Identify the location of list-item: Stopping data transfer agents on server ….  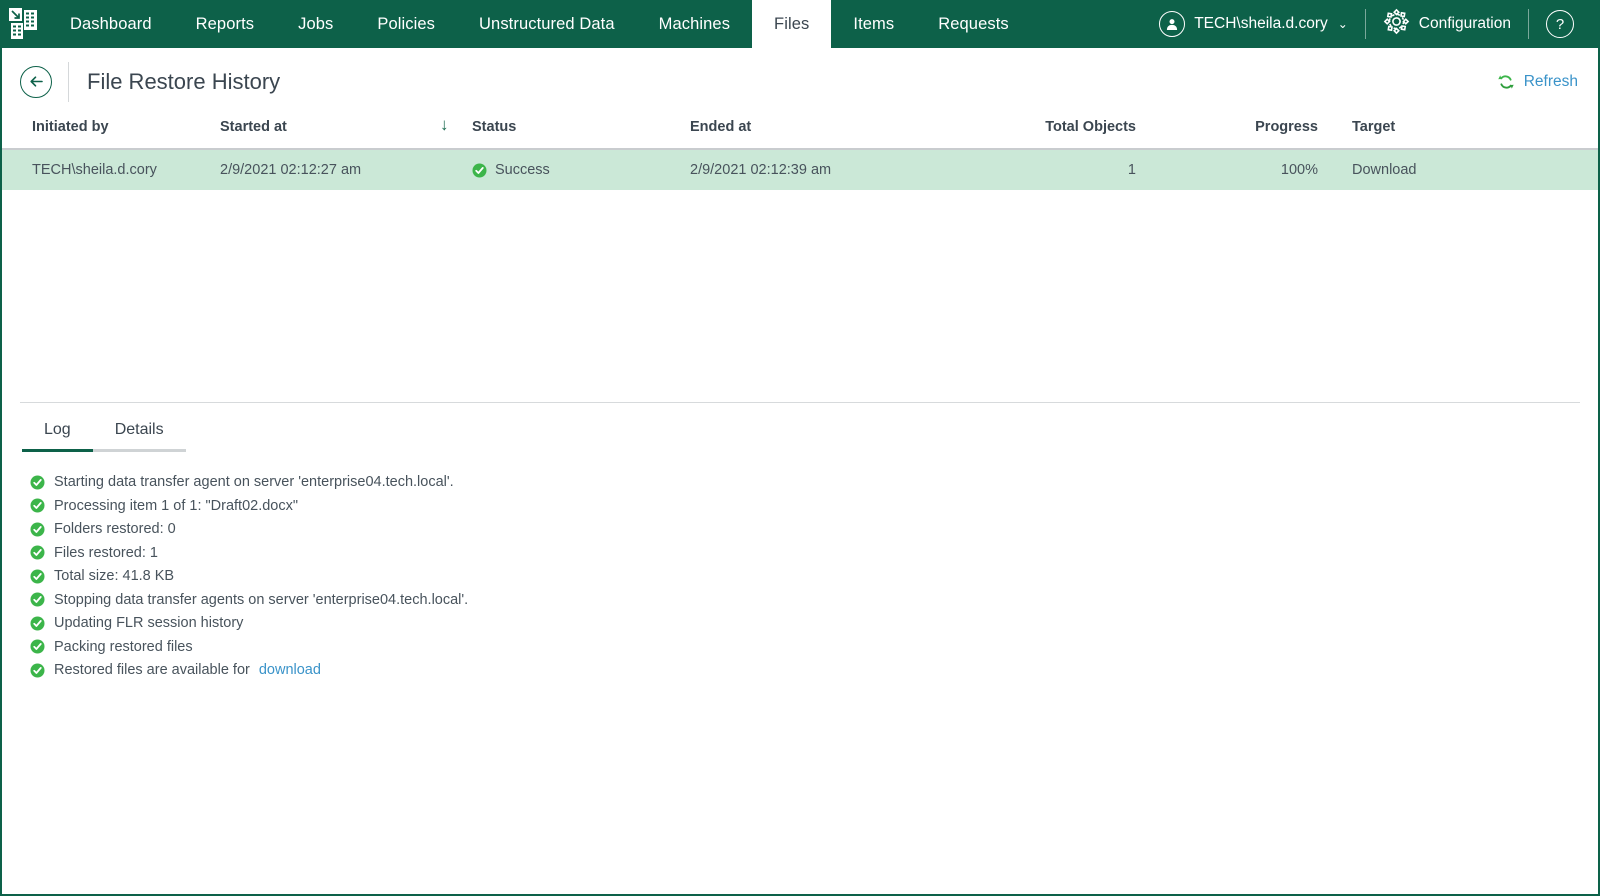
(814, 600).